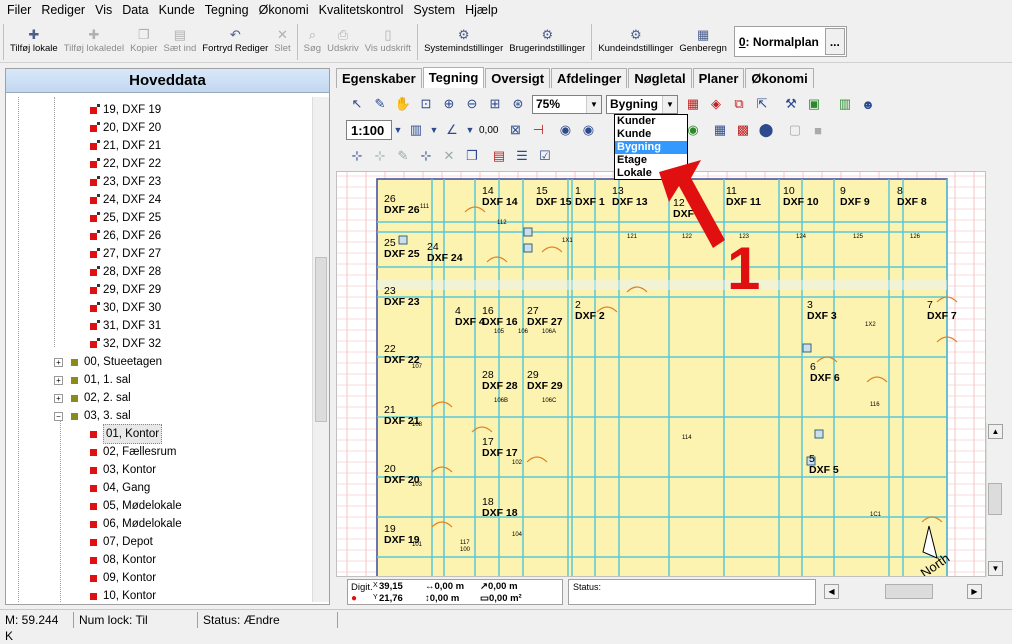 The height and width of the screenshot is (644, 1012). I want to click on menu-system: System, so click(434, 10).